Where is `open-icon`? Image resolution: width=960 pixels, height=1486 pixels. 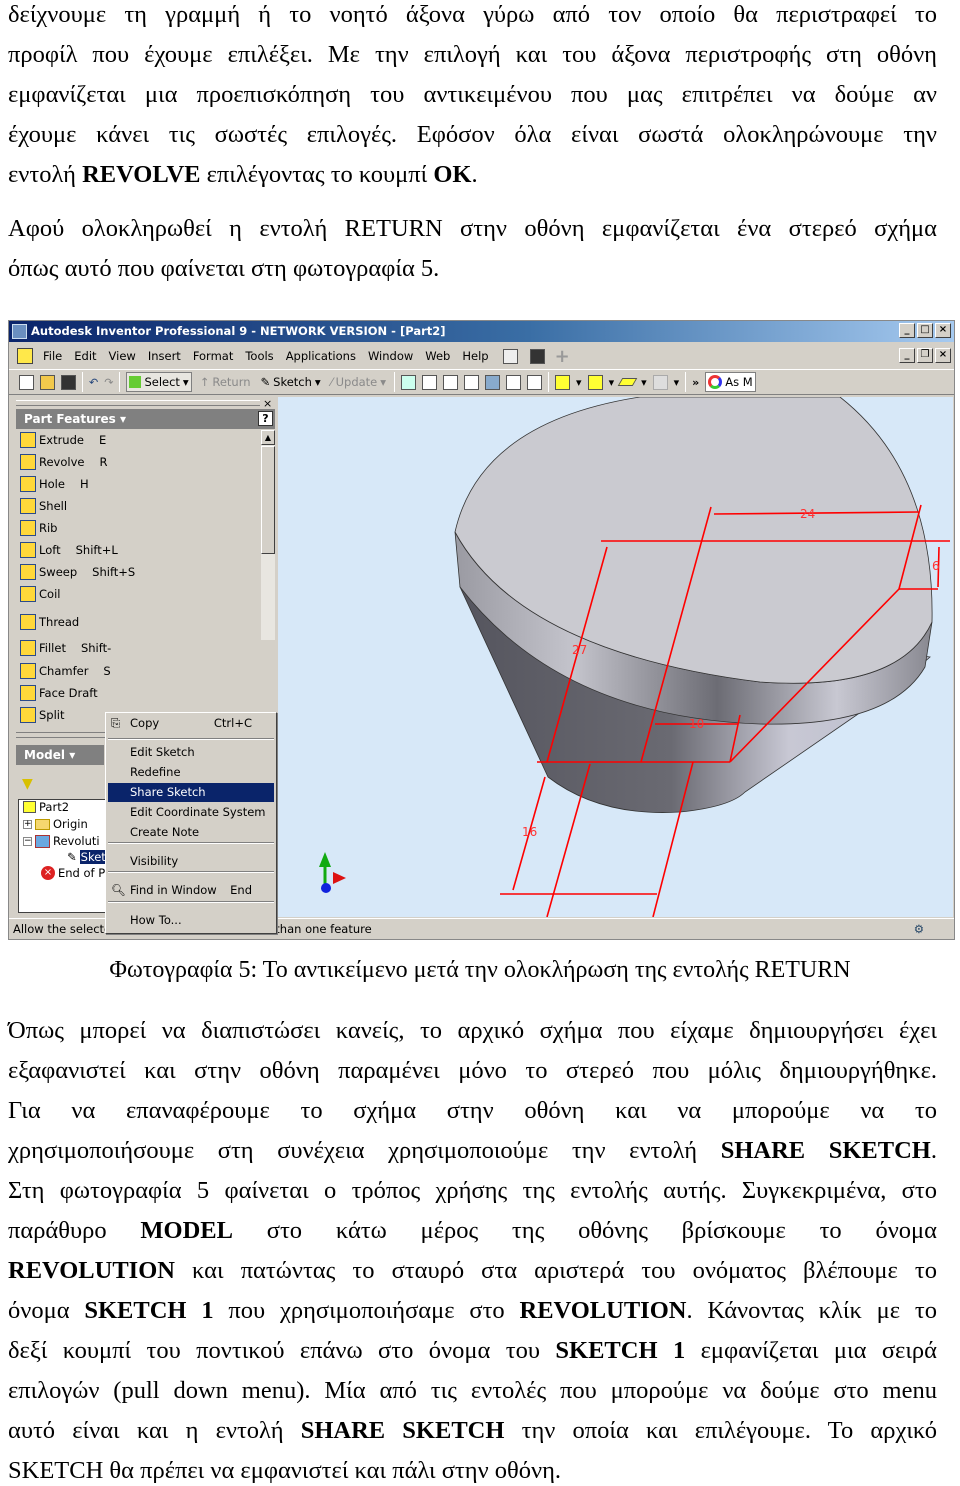 open-icon is located at coordinates (47, 382).